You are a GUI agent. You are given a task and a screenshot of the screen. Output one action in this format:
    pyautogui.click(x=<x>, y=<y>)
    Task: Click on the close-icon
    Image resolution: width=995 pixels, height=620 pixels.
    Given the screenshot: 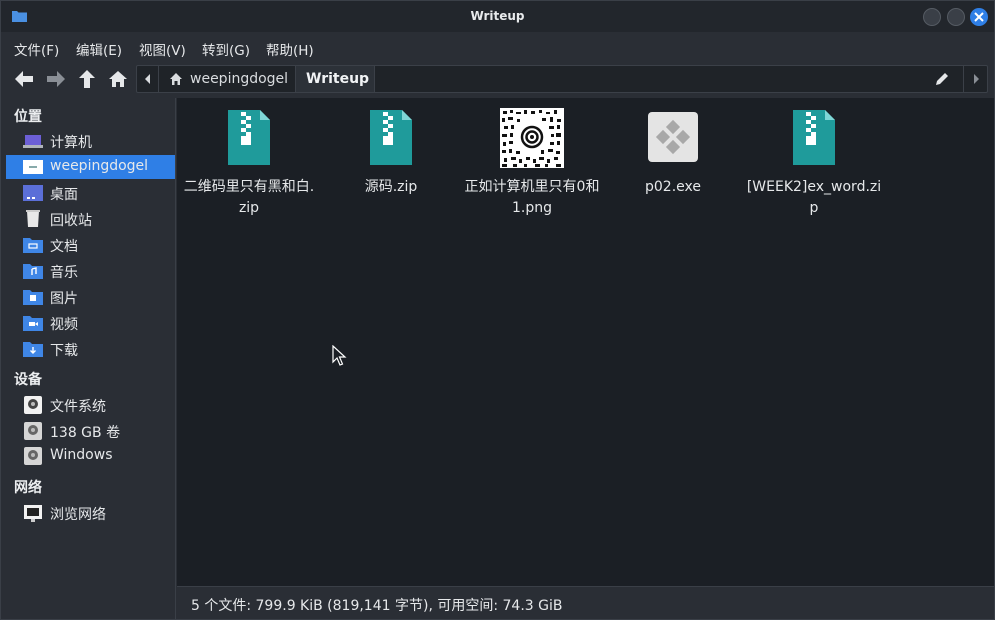 What is the action you would take?
    pyautogui.click(x=979, y=17)
    